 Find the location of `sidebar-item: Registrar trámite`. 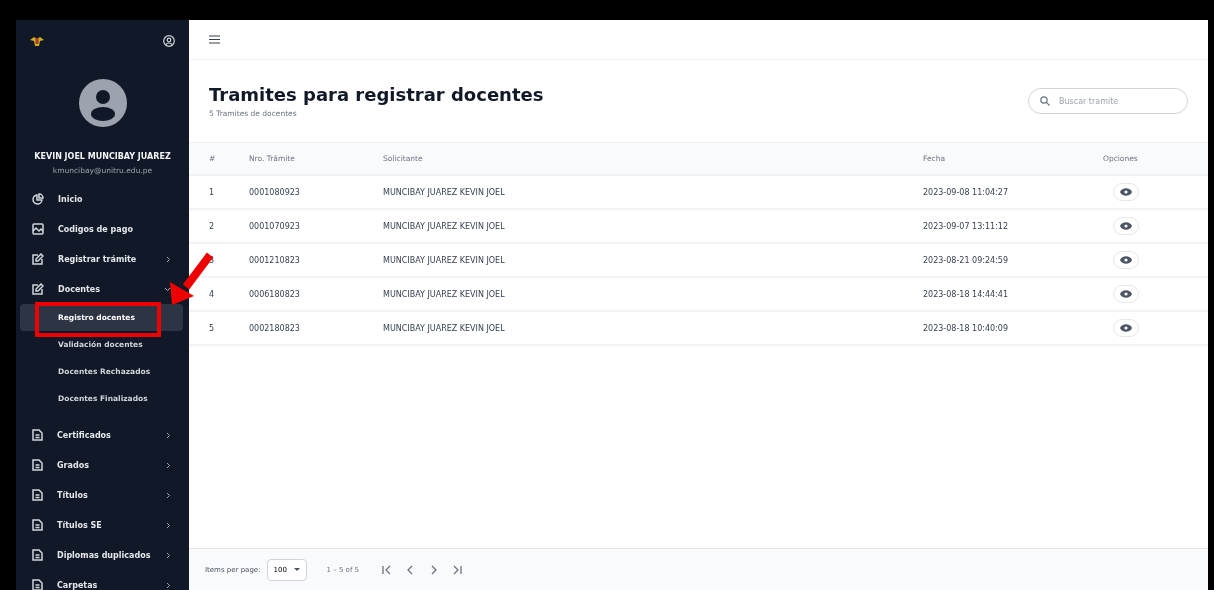

sidebar-item: Registrar trámite is located at coordinates (102, 259).